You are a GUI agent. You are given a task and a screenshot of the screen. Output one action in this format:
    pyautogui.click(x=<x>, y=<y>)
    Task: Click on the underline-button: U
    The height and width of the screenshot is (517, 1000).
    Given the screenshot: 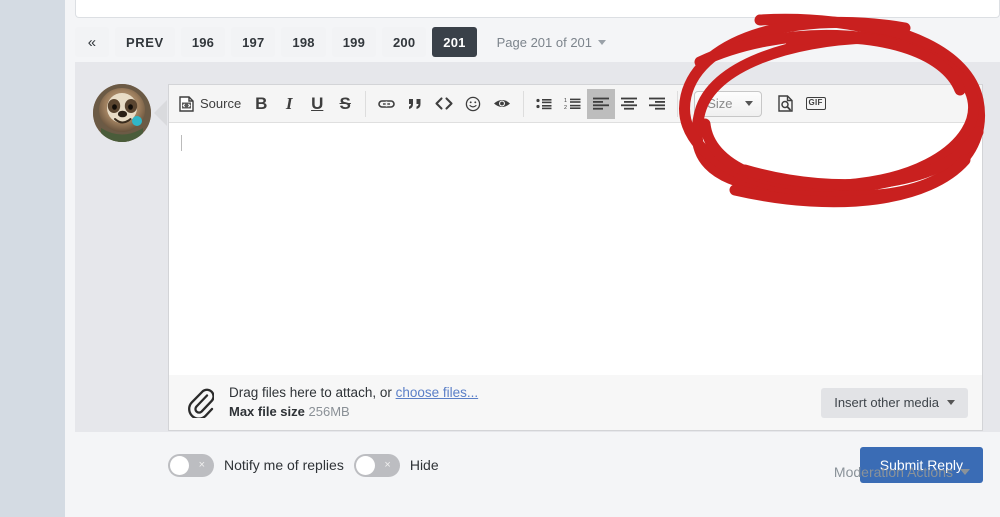 What is the action you would take?
    pyautogui.click(x=317, y=104)
    